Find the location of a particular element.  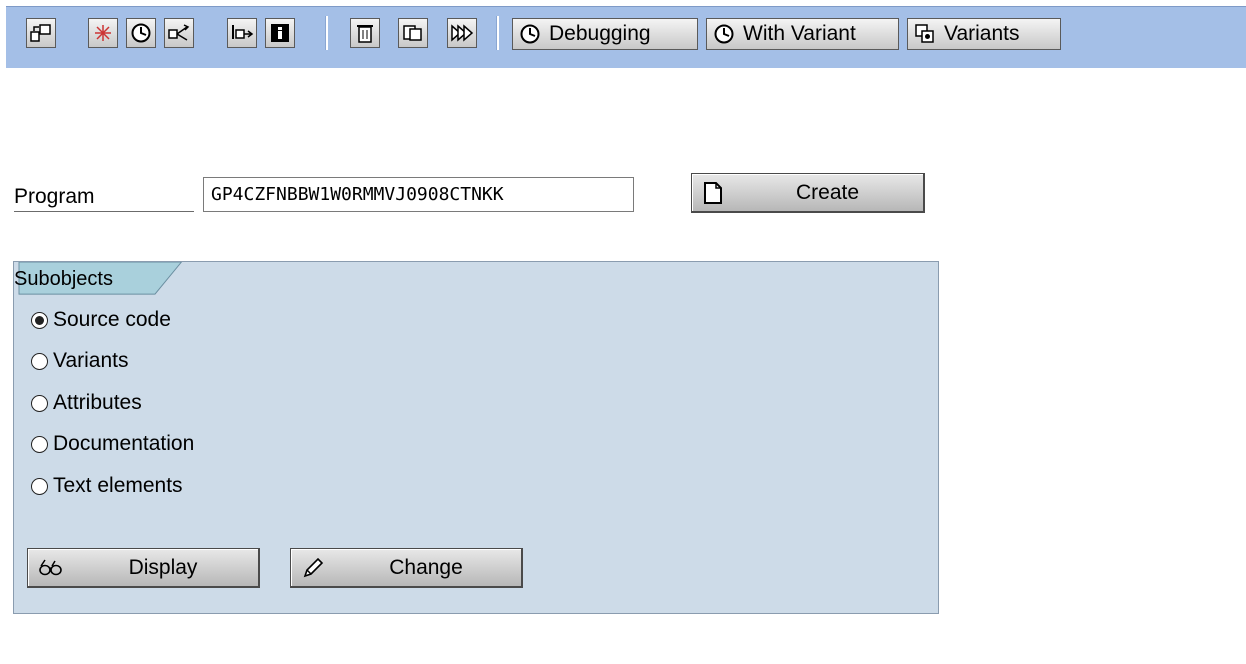

program-label-underline is located at coordinates (104, 211).